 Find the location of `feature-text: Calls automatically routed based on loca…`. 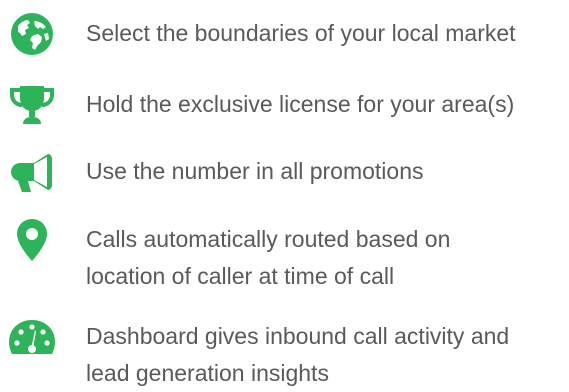

feature-text: Calls automatically routed based on loca… is located at coordinates (268, 258).